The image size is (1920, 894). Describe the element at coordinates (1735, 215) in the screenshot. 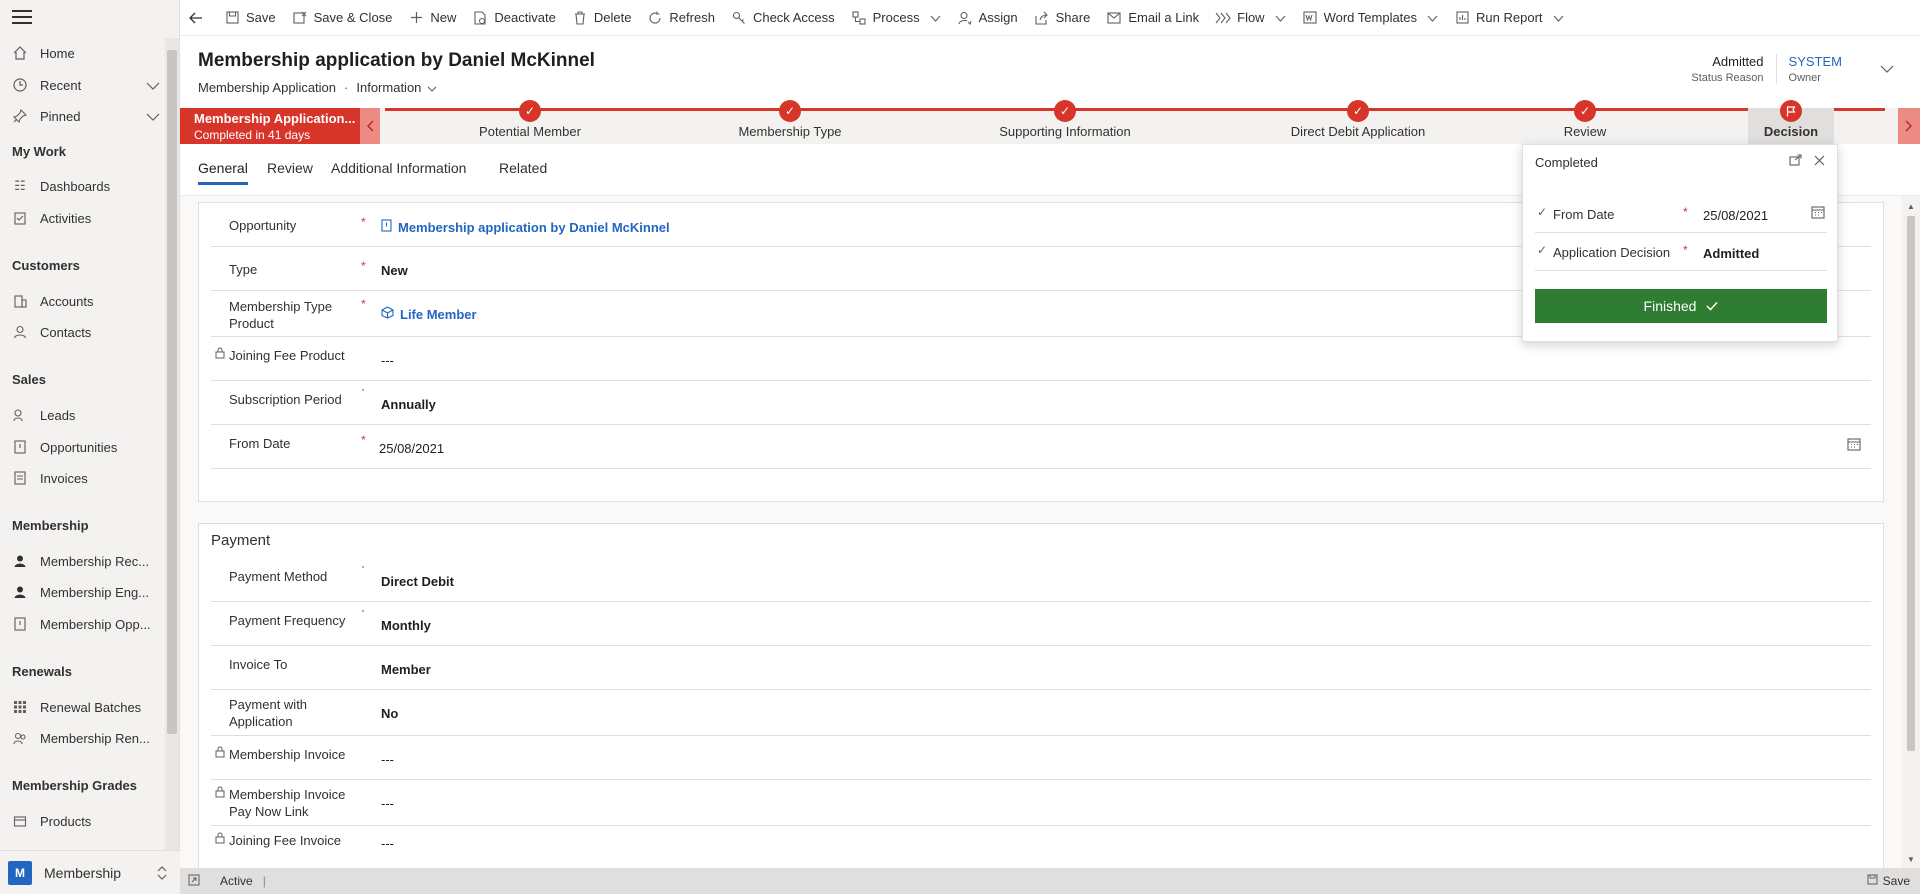

I see `flyout-from-date-input: 25/08/2021` at that location.